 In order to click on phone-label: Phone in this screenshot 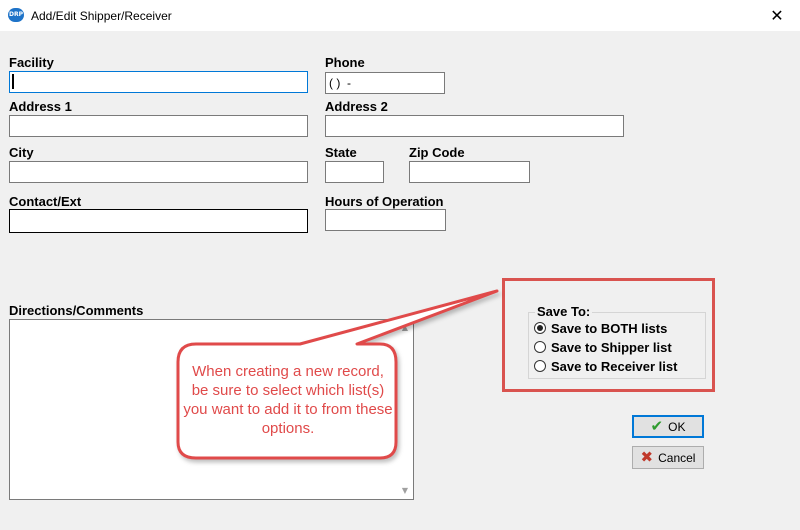, I will do `click(345, 62)`.